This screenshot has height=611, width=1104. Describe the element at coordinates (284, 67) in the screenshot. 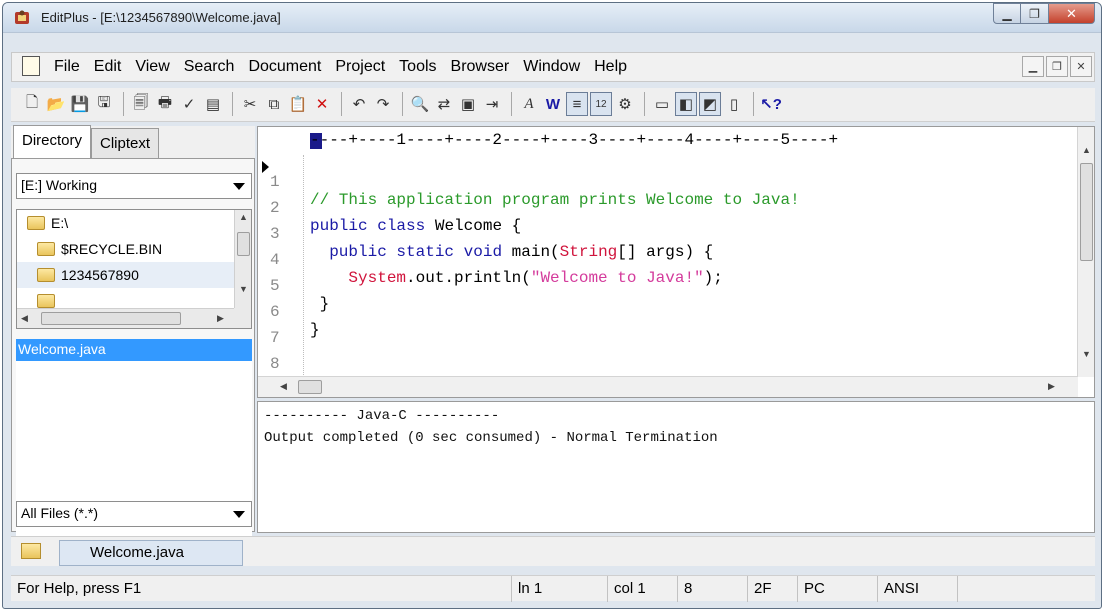

I see `menu-document: Document` at that location.